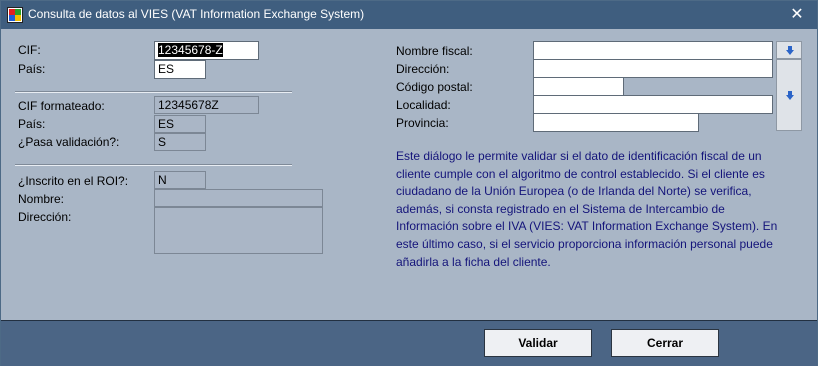 The image size is (818, 366). I want to click on cif-label: CIF:, so click(29, 50).